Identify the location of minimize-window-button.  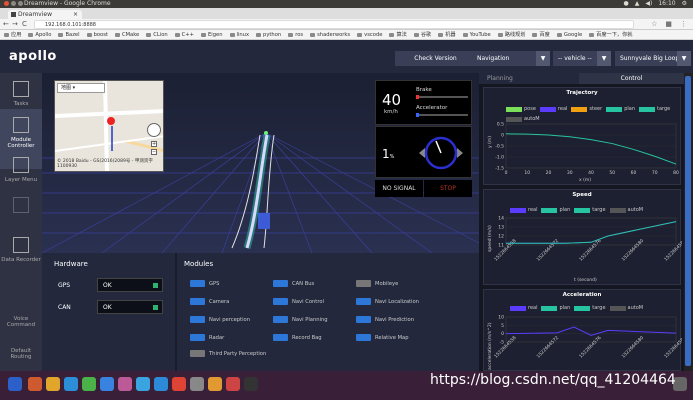
(13, 3).